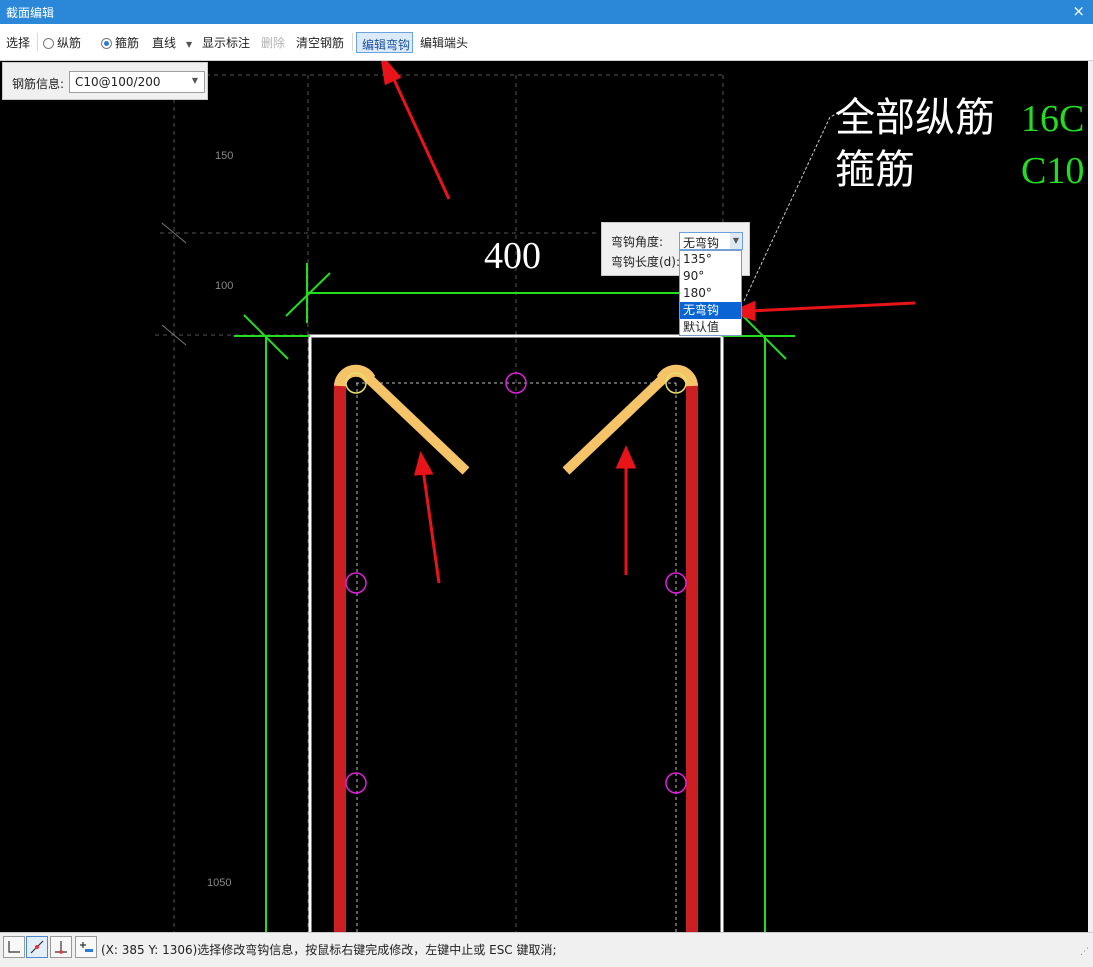  What do you see at coordinates (106, 43) in the screenshot?
I see `radio-on-icon` at bounding box center [106, 43].